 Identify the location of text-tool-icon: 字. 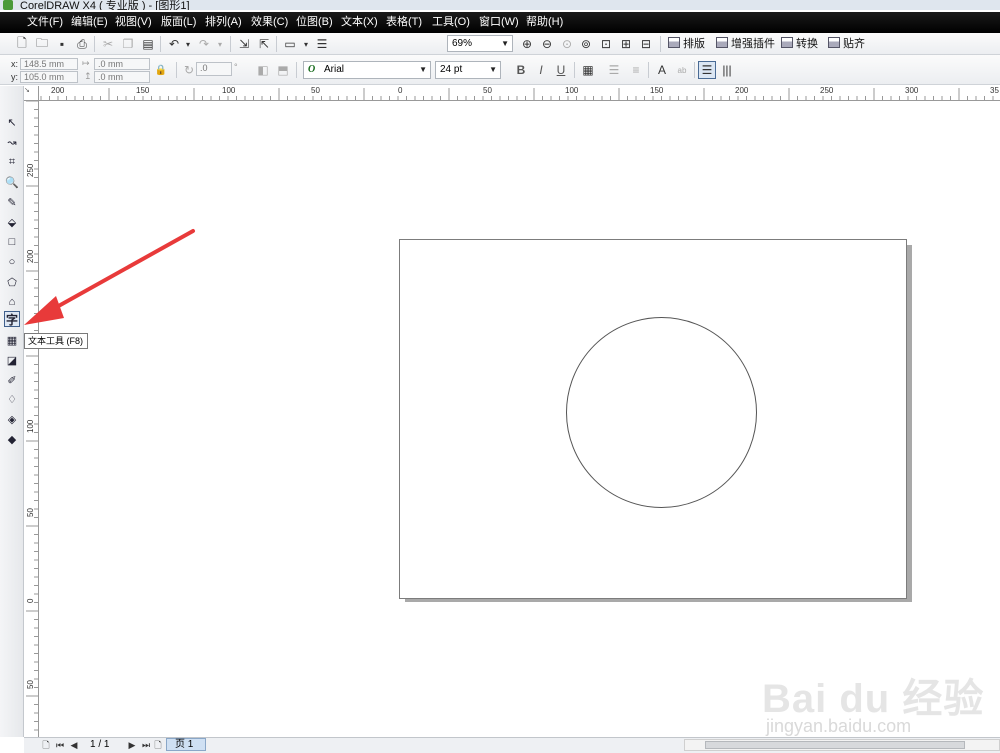
(12, 319).